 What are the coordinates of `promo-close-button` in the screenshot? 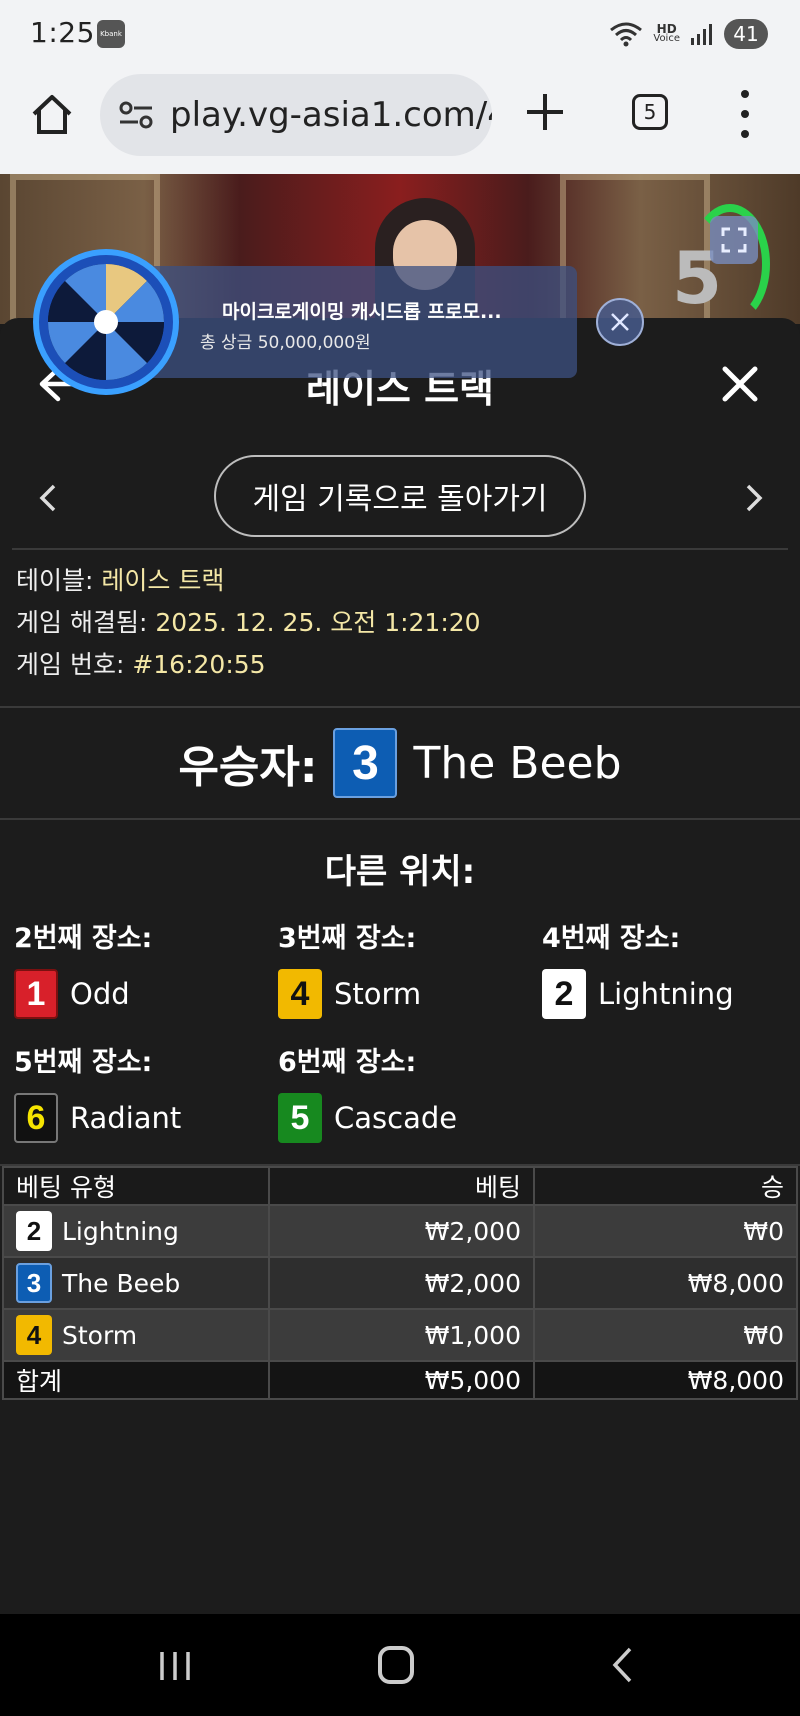 It's located at (620, 322).